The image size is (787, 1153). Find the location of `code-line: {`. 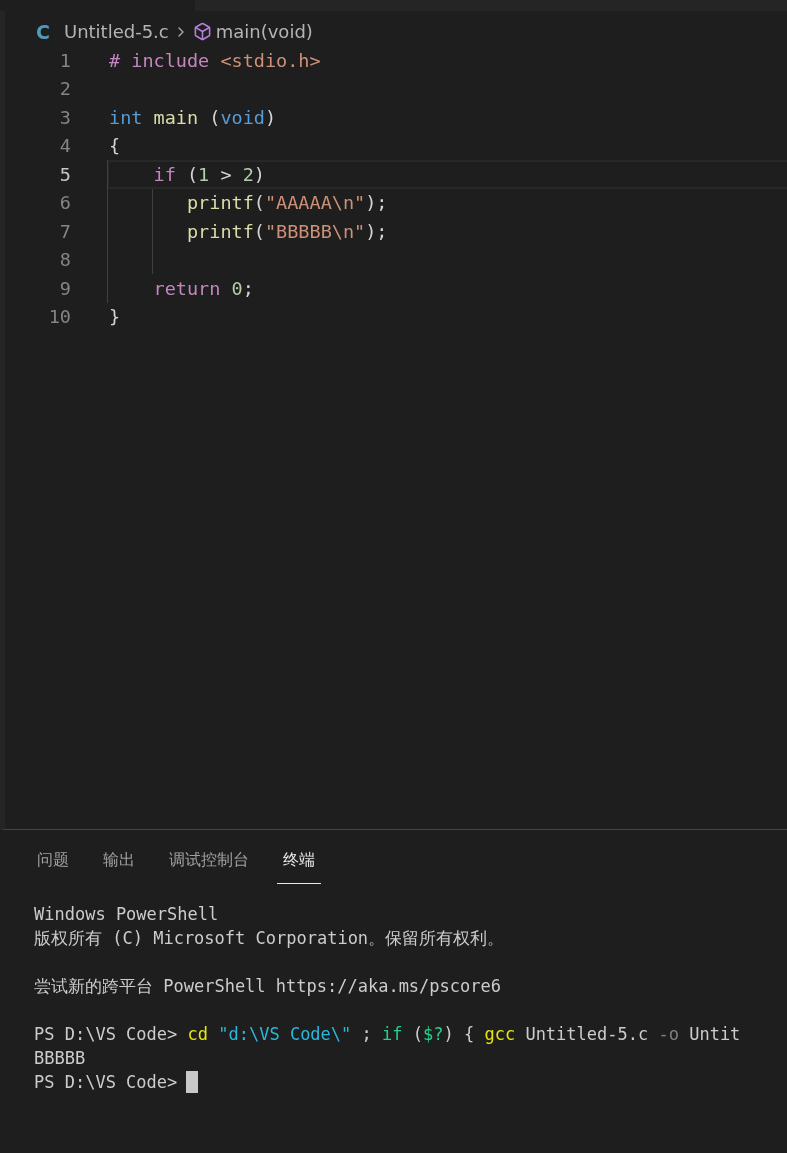

code-line: { is located at coordinates (115, 146).